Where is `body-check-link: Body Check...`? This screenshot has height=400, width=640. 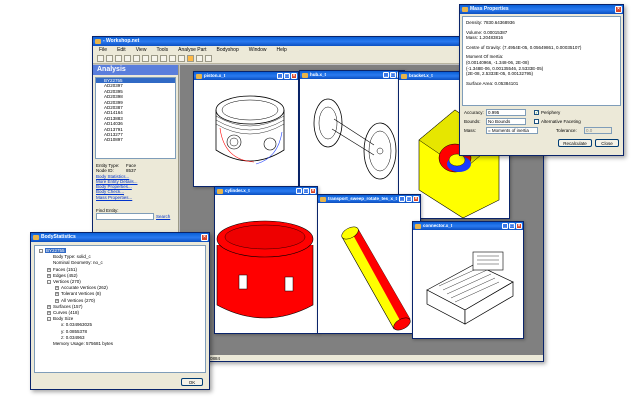 body-check-link: Body Check... is located at coordinates (110, 191).